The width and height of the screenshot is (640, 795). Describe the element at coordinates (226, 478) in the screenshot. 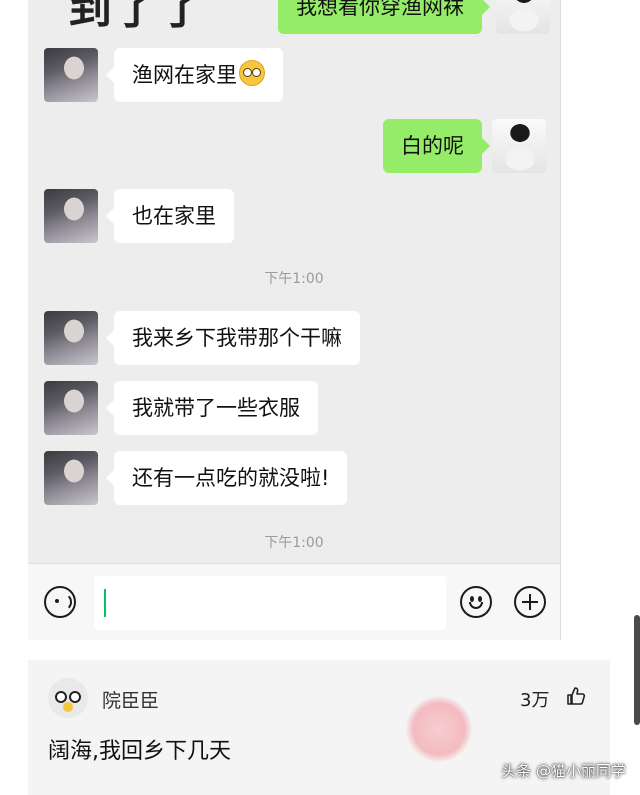

I see `message-bubble-received: 还有一点吃的就没啦!` at that location.